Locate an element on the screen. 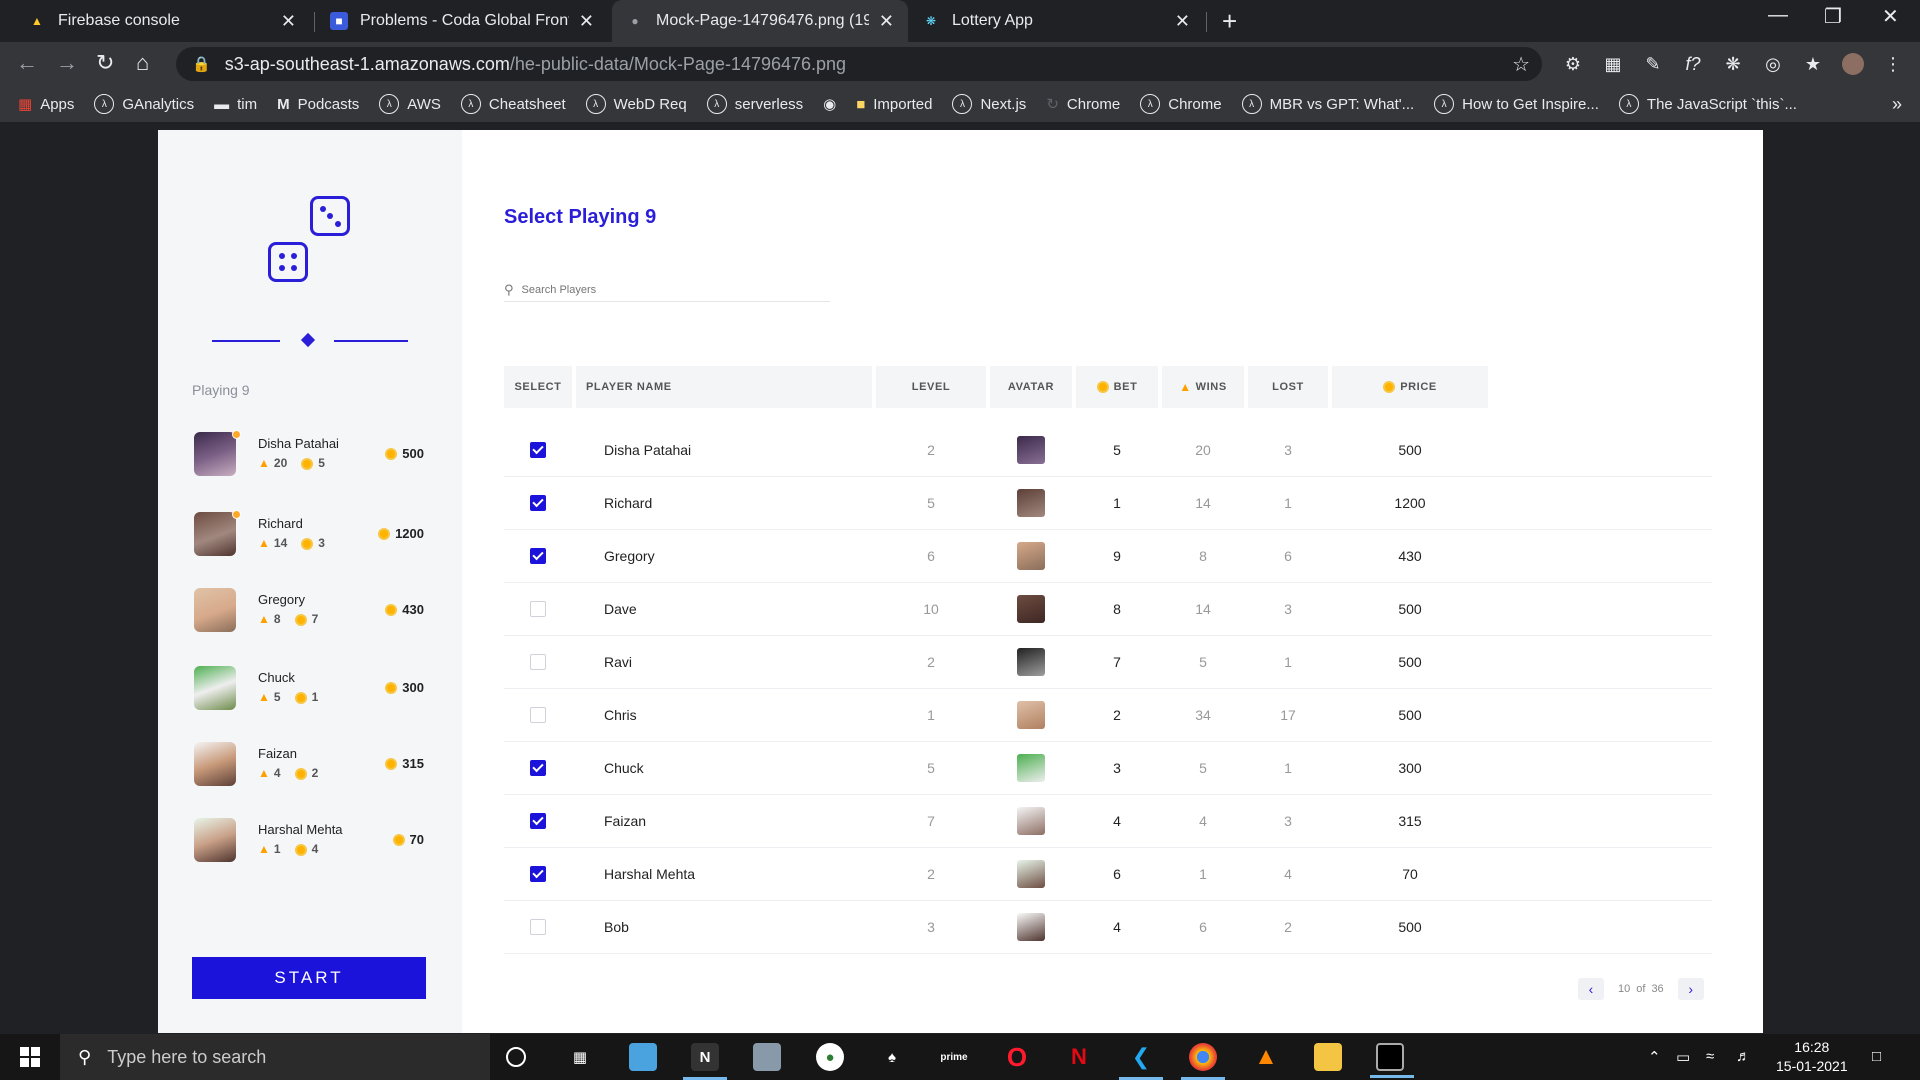 This screenshot has height=1080, width=1920. extension-pen-icon: ✎ is located at coordinates (1653, 64).